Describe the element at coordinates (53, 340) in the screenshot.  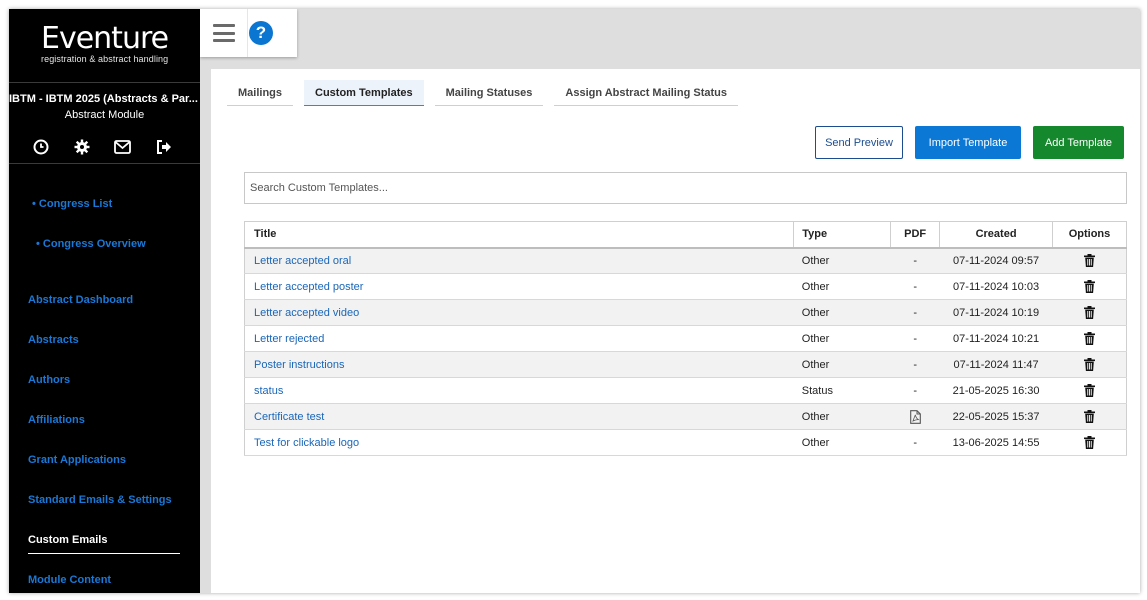
I see `sidebar-item-abstracts: Abstracts` at that location.